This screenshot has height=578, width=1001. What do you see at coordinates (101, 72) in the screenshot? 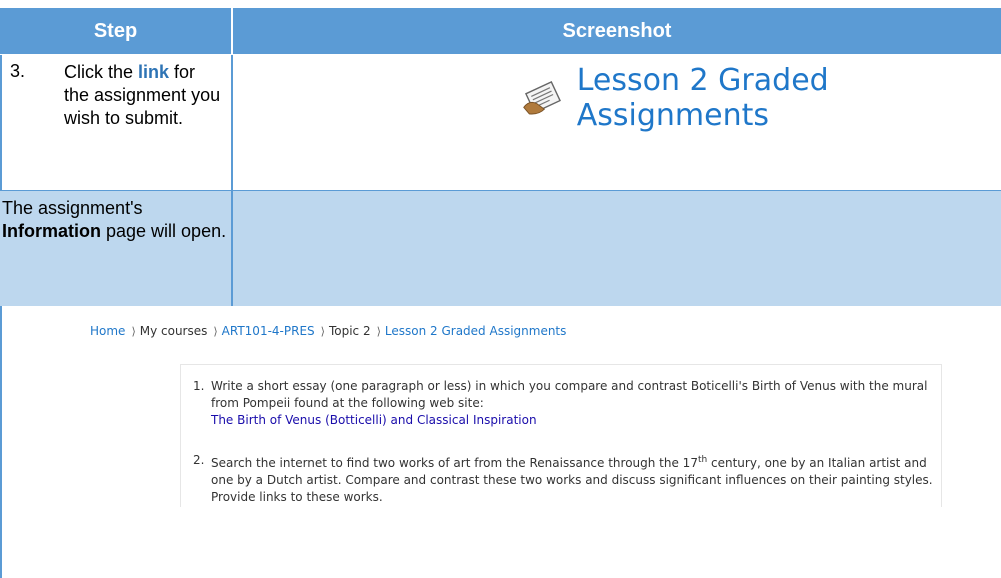
I see `step-text-before: Click the` at bounding box center [101, 72].